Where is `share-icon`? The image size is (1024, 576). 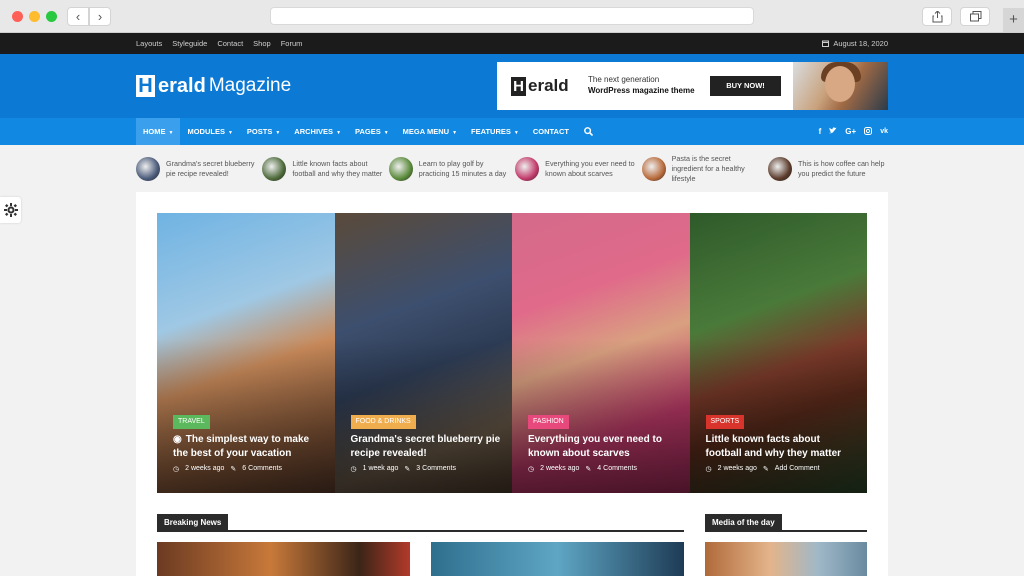
share-icon is located at coordinates (937, 17).